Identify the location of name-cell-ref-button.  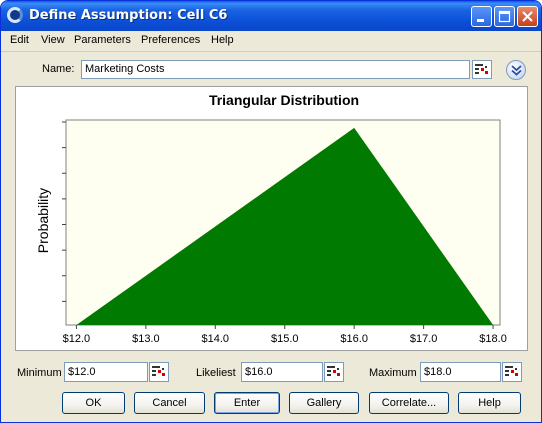
(482, 69).